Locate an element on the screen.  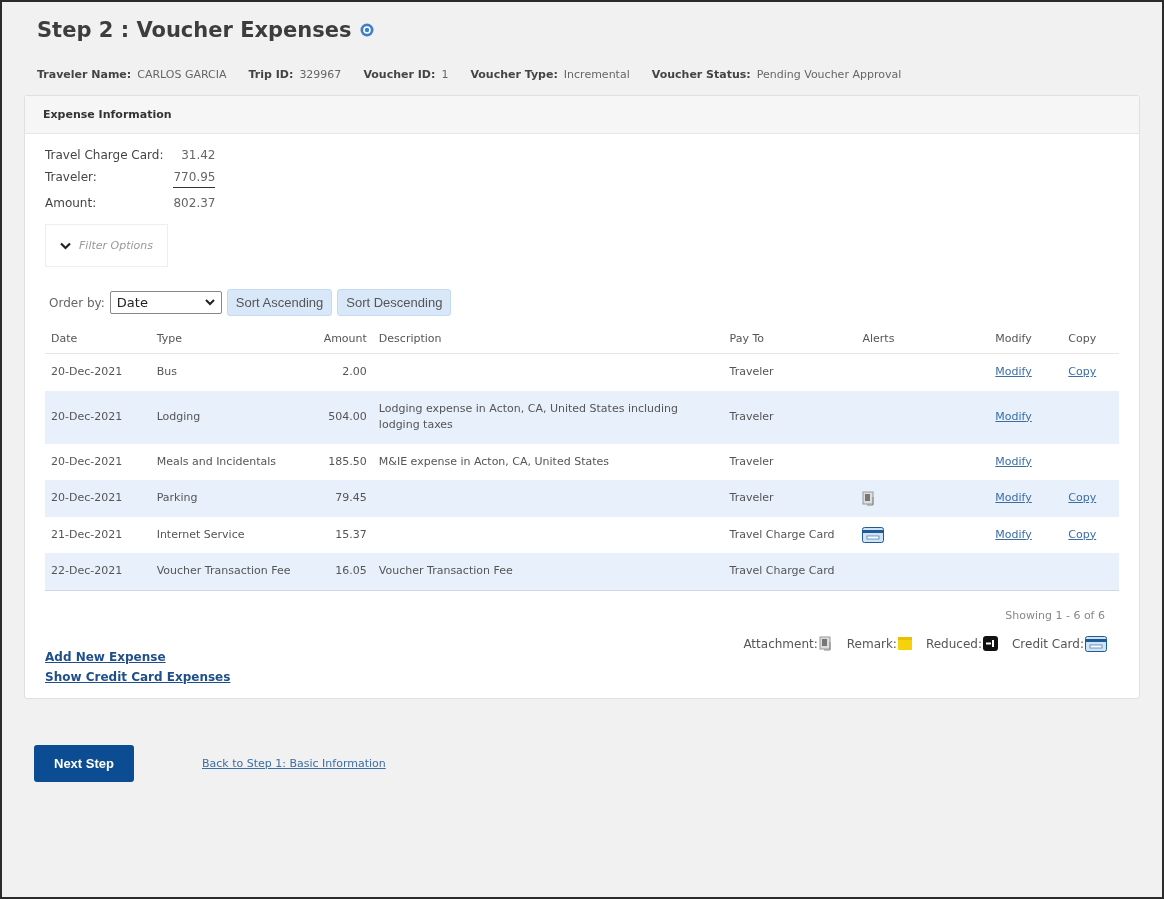
table-cell: Parking is located at coordinates (228, 498).